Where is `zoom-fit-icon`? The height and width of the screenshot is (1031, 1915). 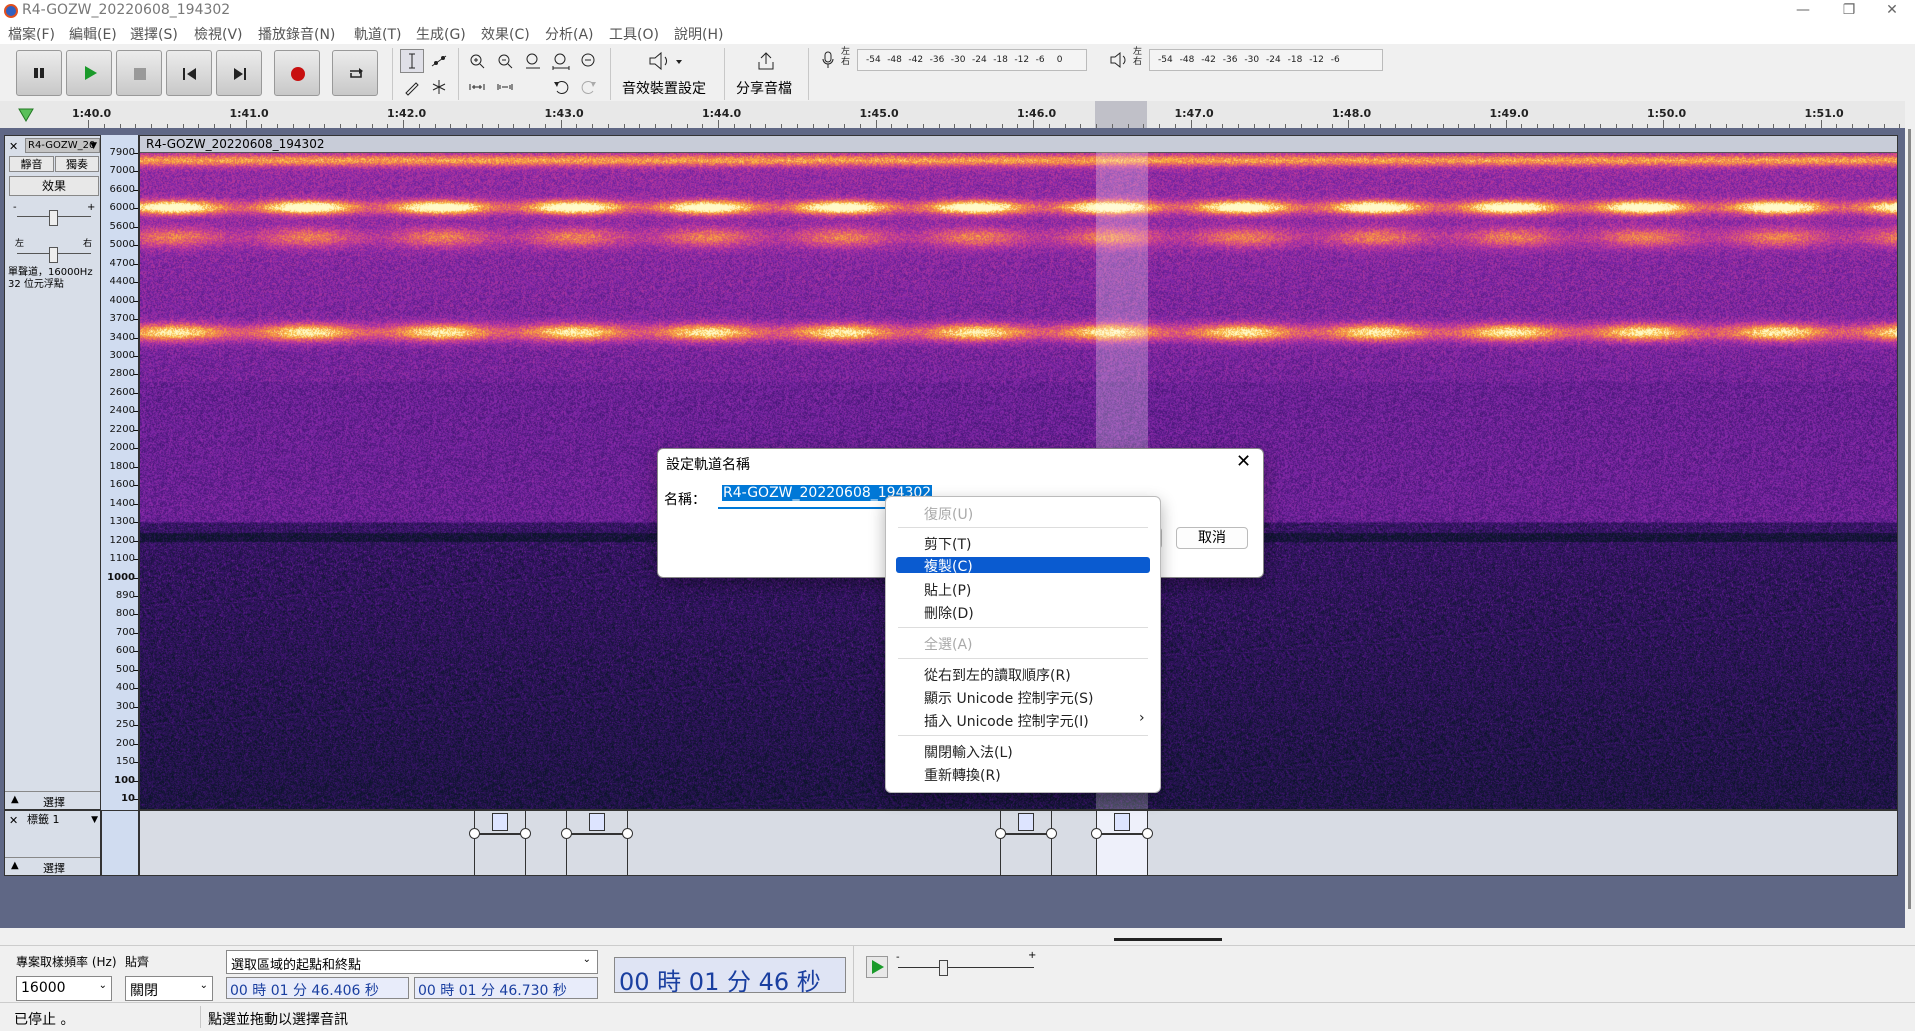
zoom-fit-icon is located at coordinates (561, 61).